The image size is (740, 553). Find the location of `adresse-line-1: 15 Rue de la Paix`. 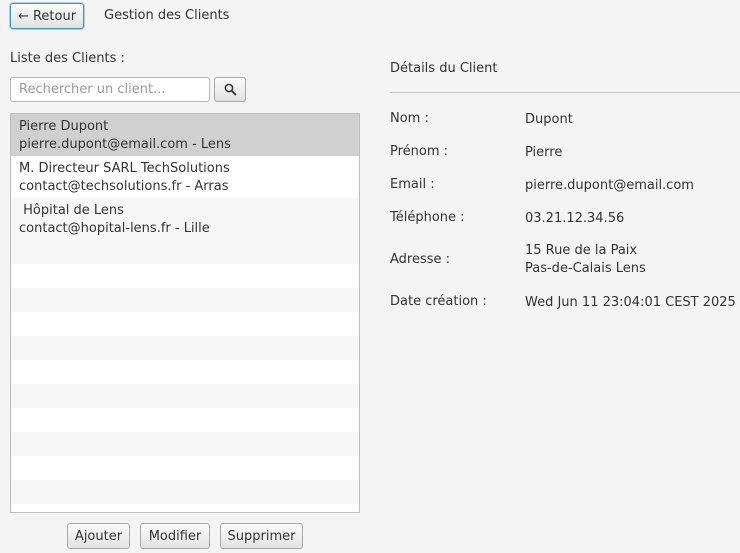

adresse-line-1: 15 Rue de la Paix is located at coordinates (581, 250).